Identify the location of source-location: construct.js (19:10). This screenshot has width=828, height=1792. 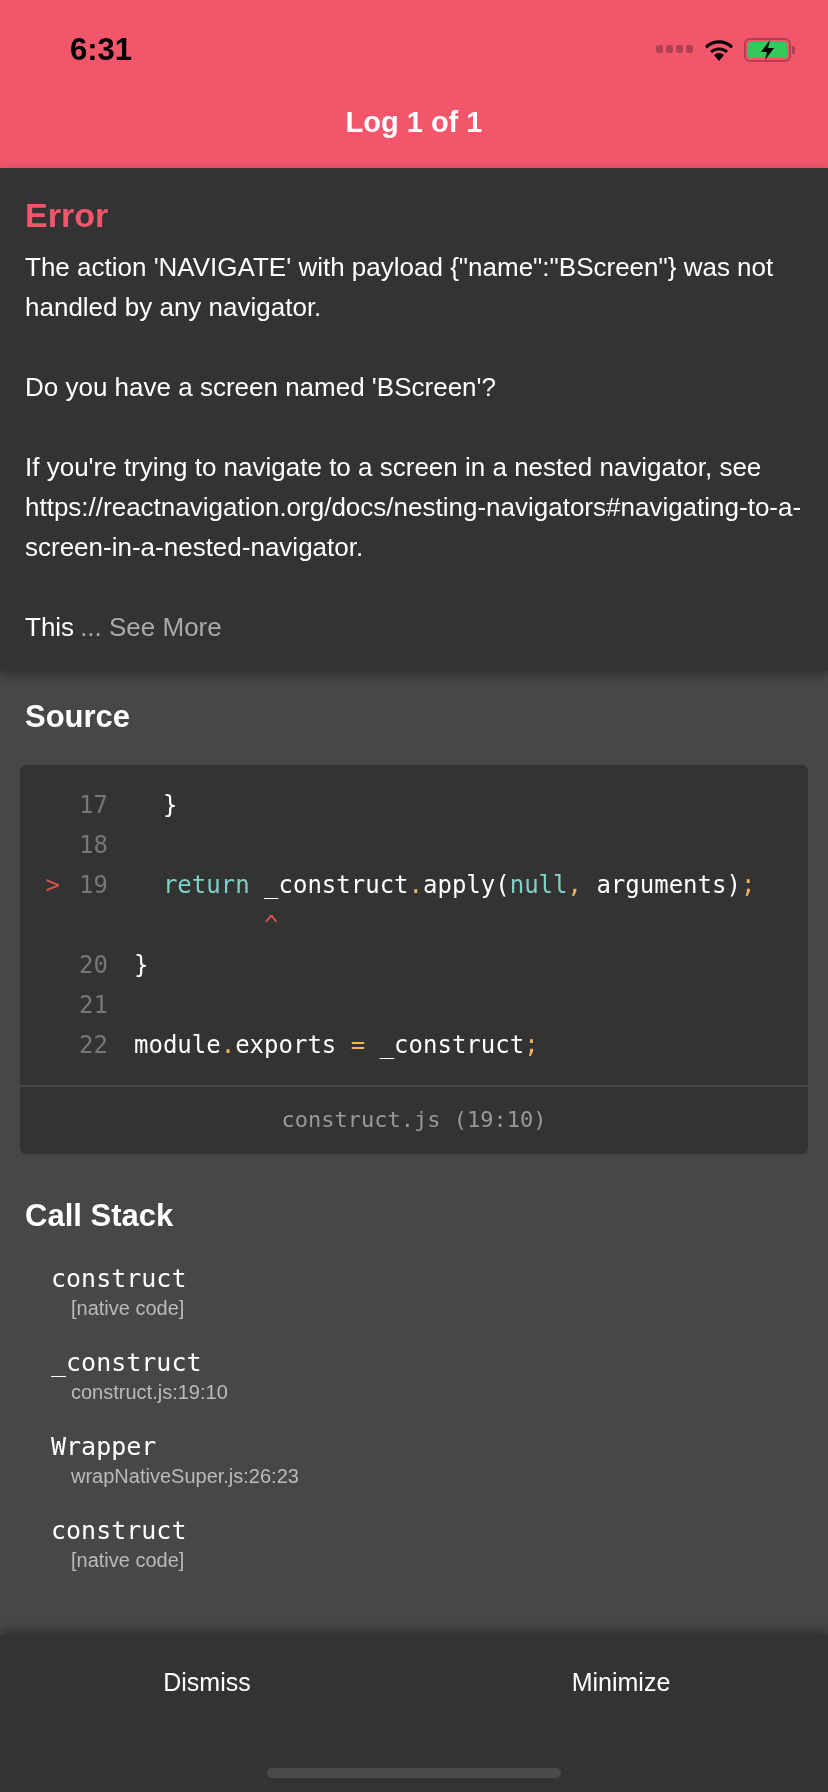
(414, 1119).